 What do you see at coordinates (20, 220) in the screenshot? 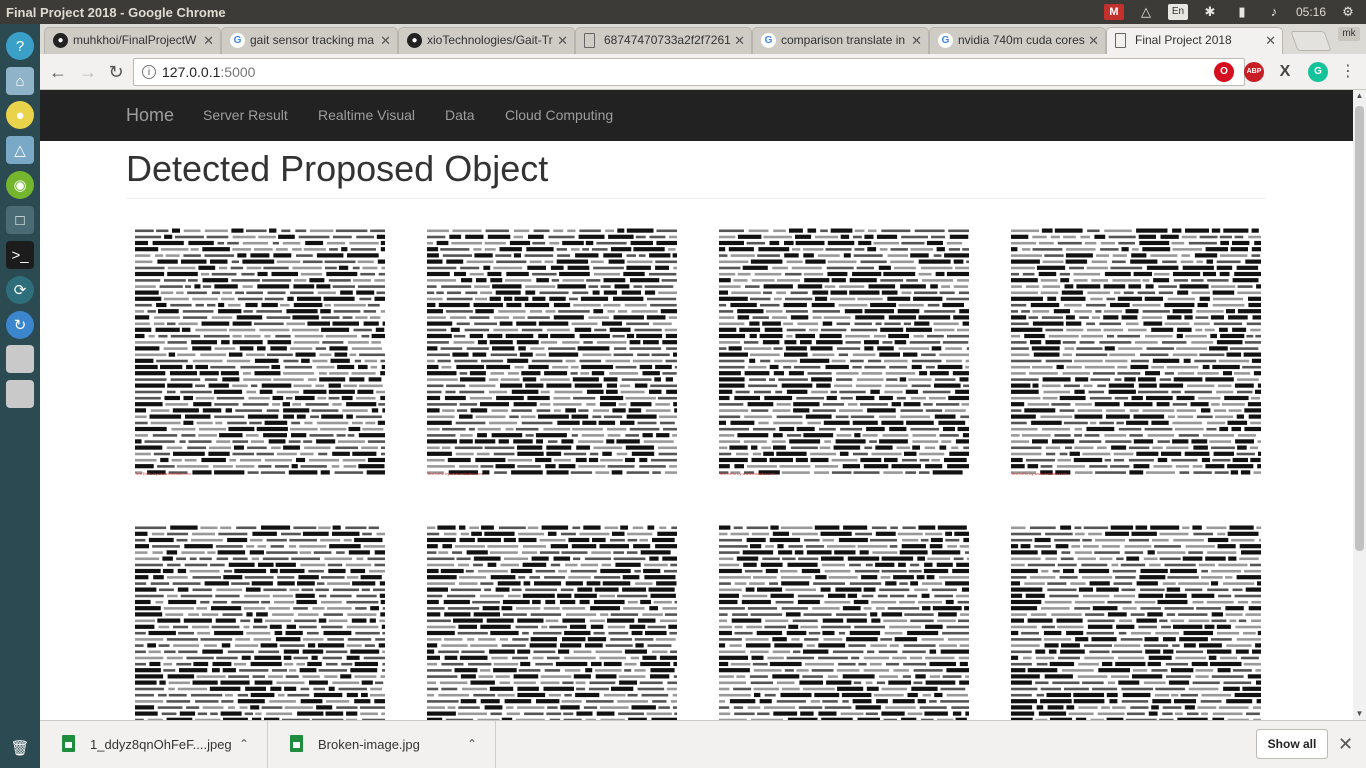
I see `camera-icon: □` at bounding box center [20, 220].